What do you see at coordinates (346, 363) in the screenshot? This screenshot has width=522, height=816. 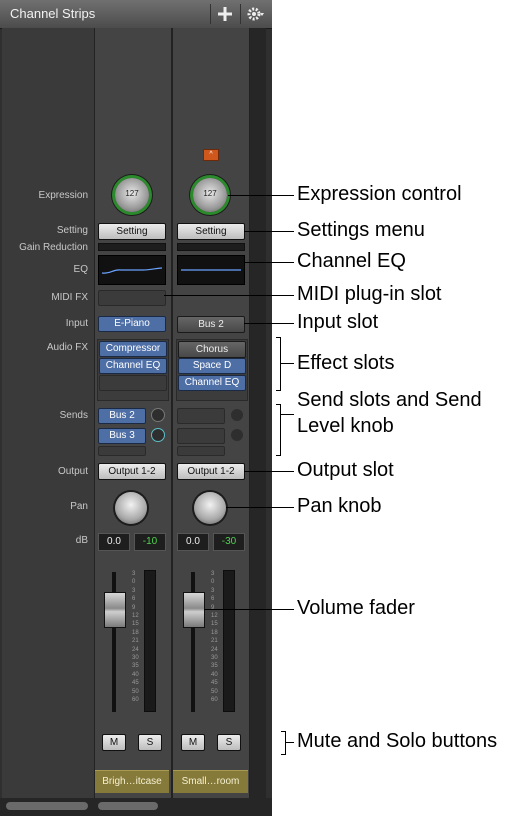 I see `callout-effects: Effect slots` at bounding box center [346, 363].